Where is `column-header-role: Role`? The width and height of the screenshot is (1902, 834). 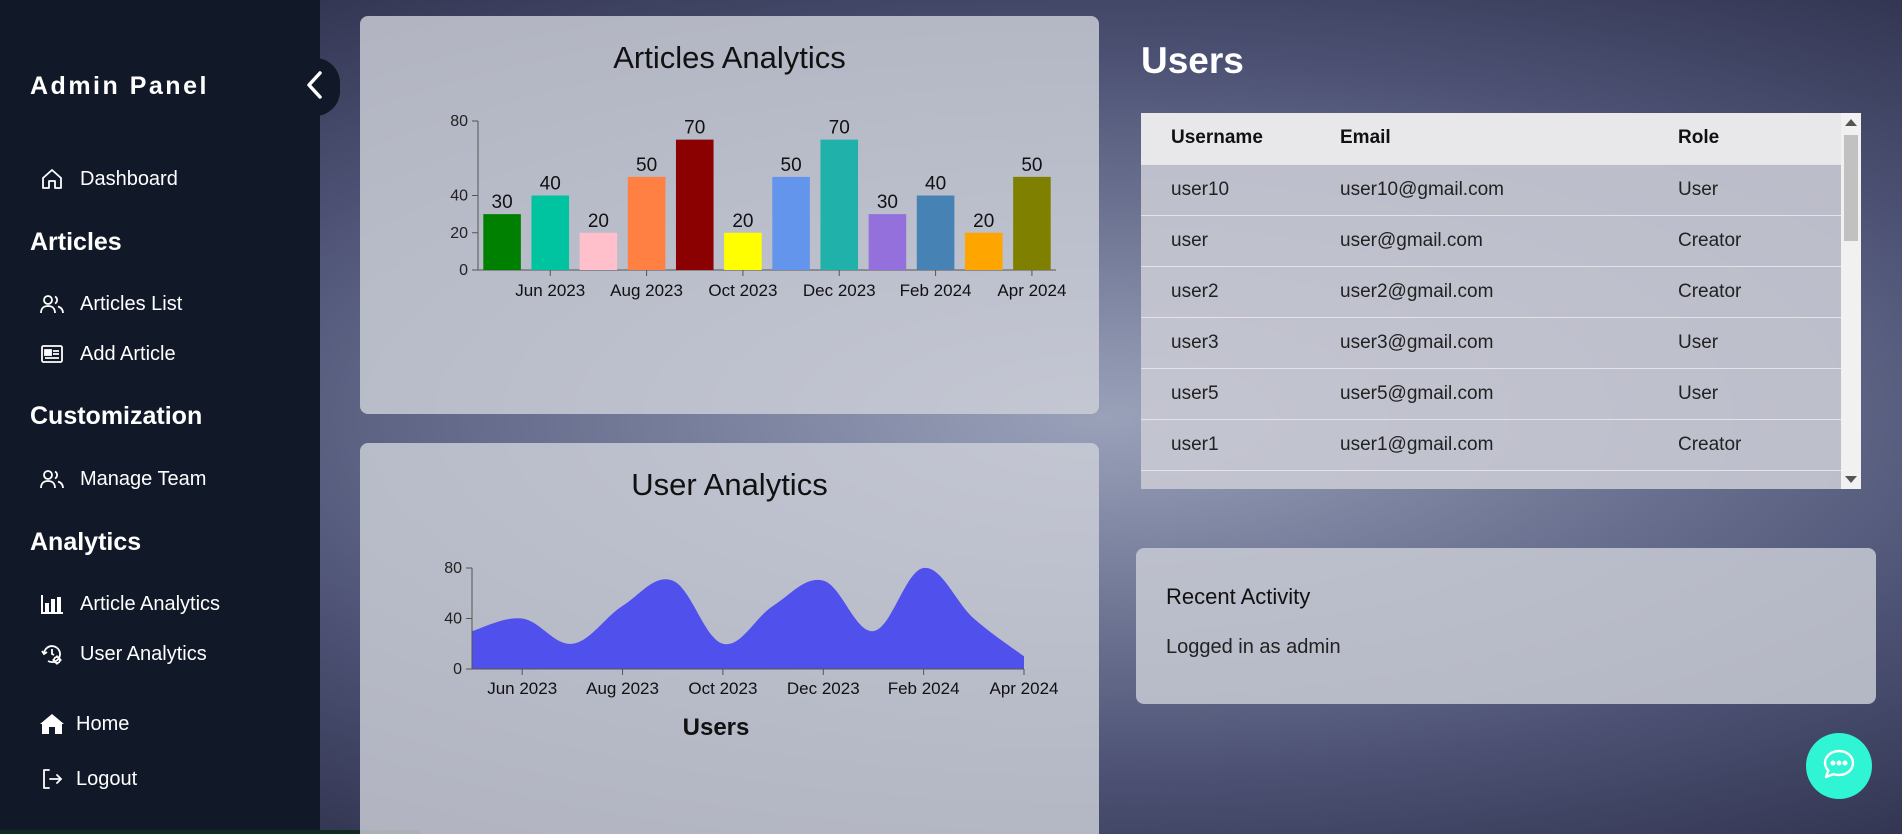
column-header-role: Role is located at coordinates (1759, 138).